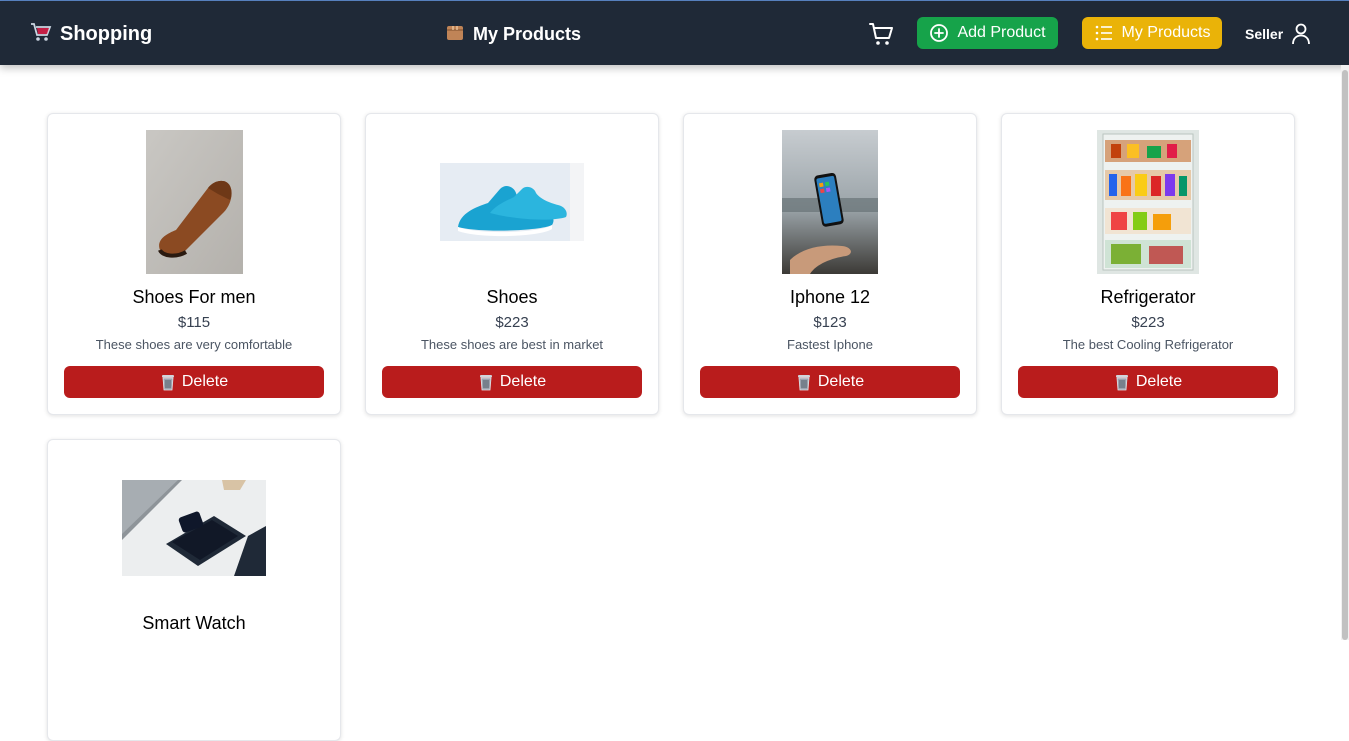 This screenshot has height=741, width=1349. What do you see at coordinates (106, 33) in the screenshot?
I see `brand-name: Shopping` at bounding box center [106, 33].